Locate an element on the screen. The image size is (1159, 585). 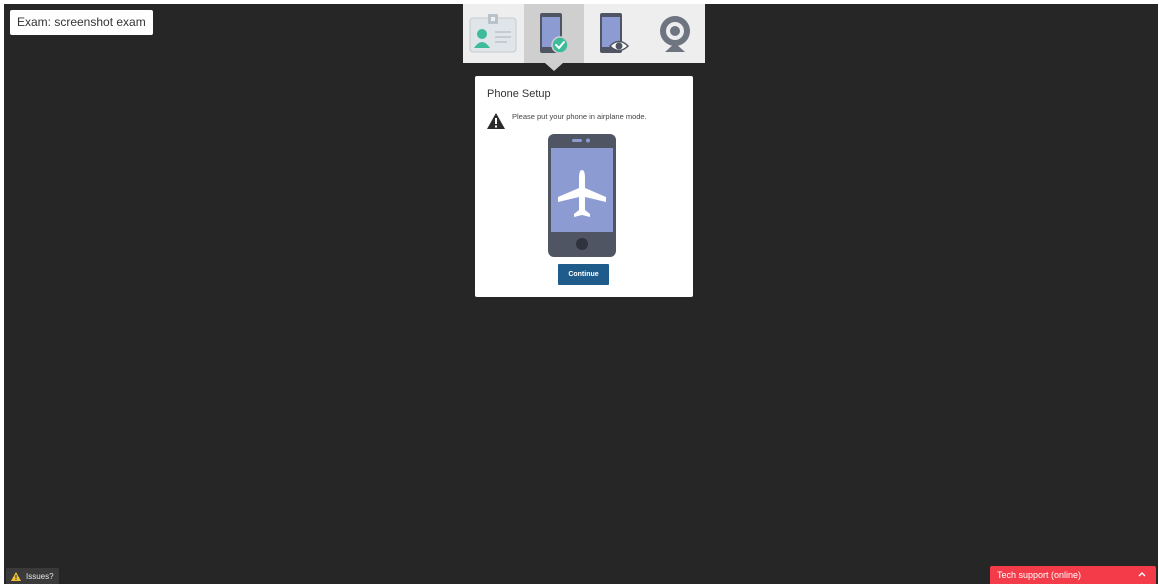
step-phone-setup is located at coordinates (553, 37).